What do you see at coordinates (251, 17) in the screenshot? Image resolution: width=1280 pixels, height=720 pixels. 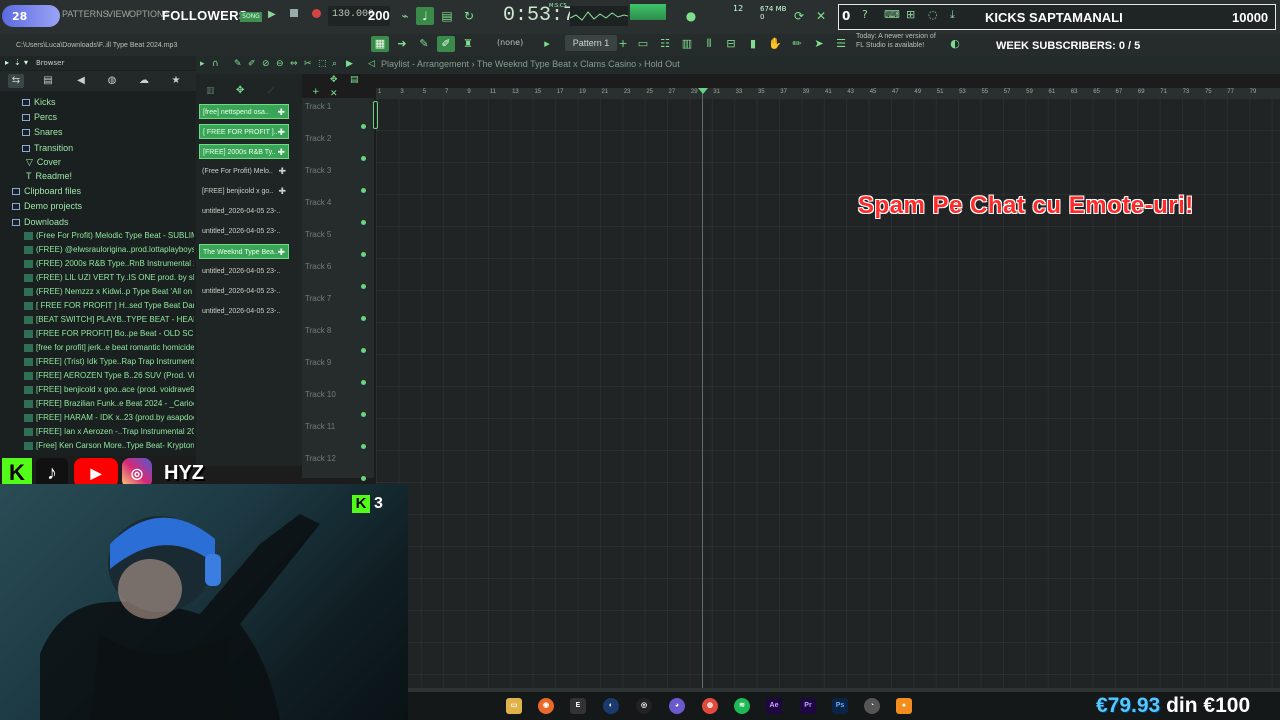 I see `song-mode-toggle: SONG` at bounding box center [251, 17].